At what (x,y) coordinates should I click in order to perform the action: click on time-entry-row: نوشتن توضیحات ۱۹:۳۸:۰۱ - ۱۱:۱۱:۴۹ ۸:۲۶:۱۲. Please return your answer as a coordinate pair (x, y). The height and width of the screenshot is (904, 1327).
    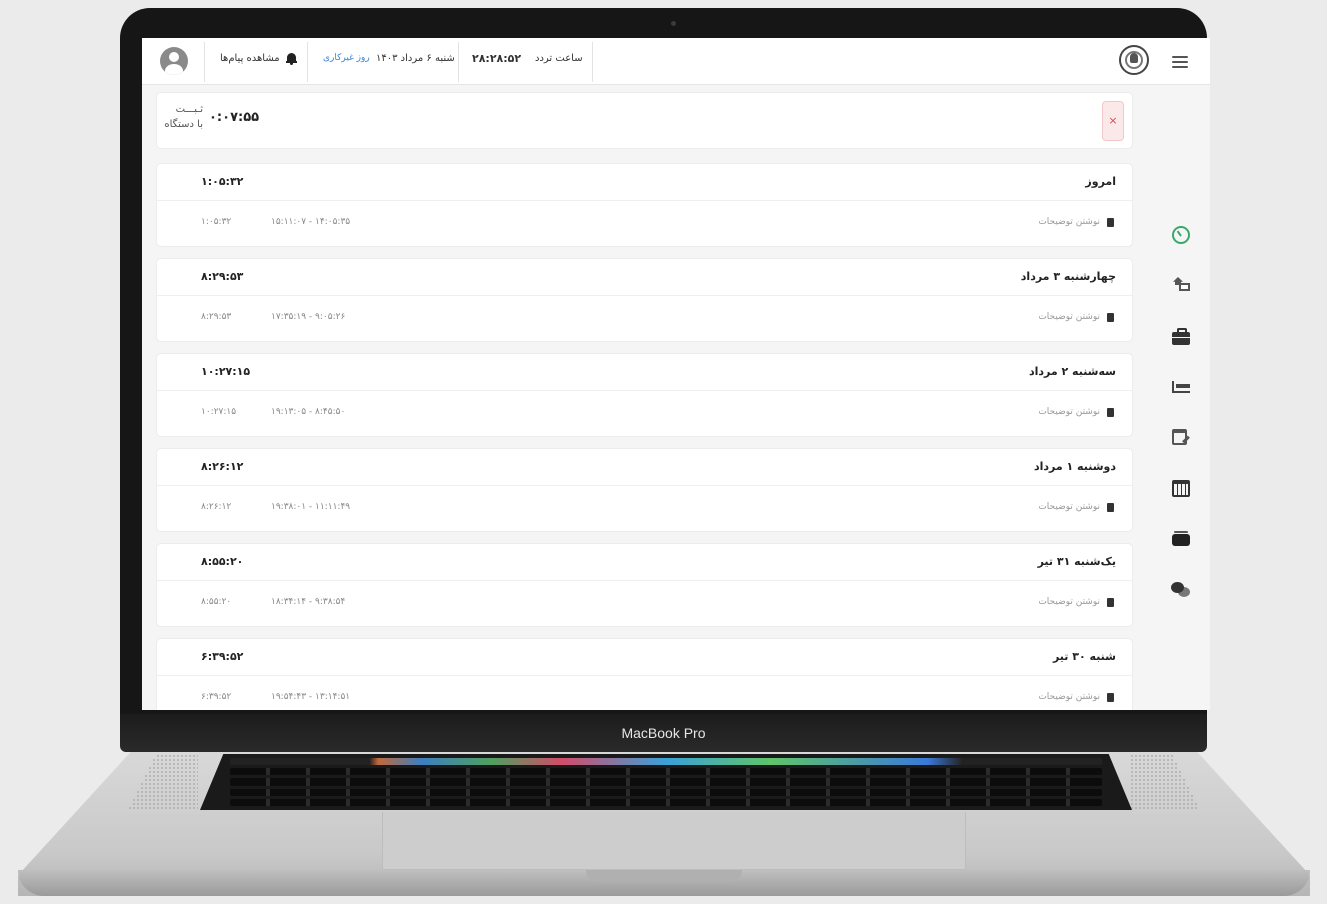
    Looking at the image, I should click on (644, 509).